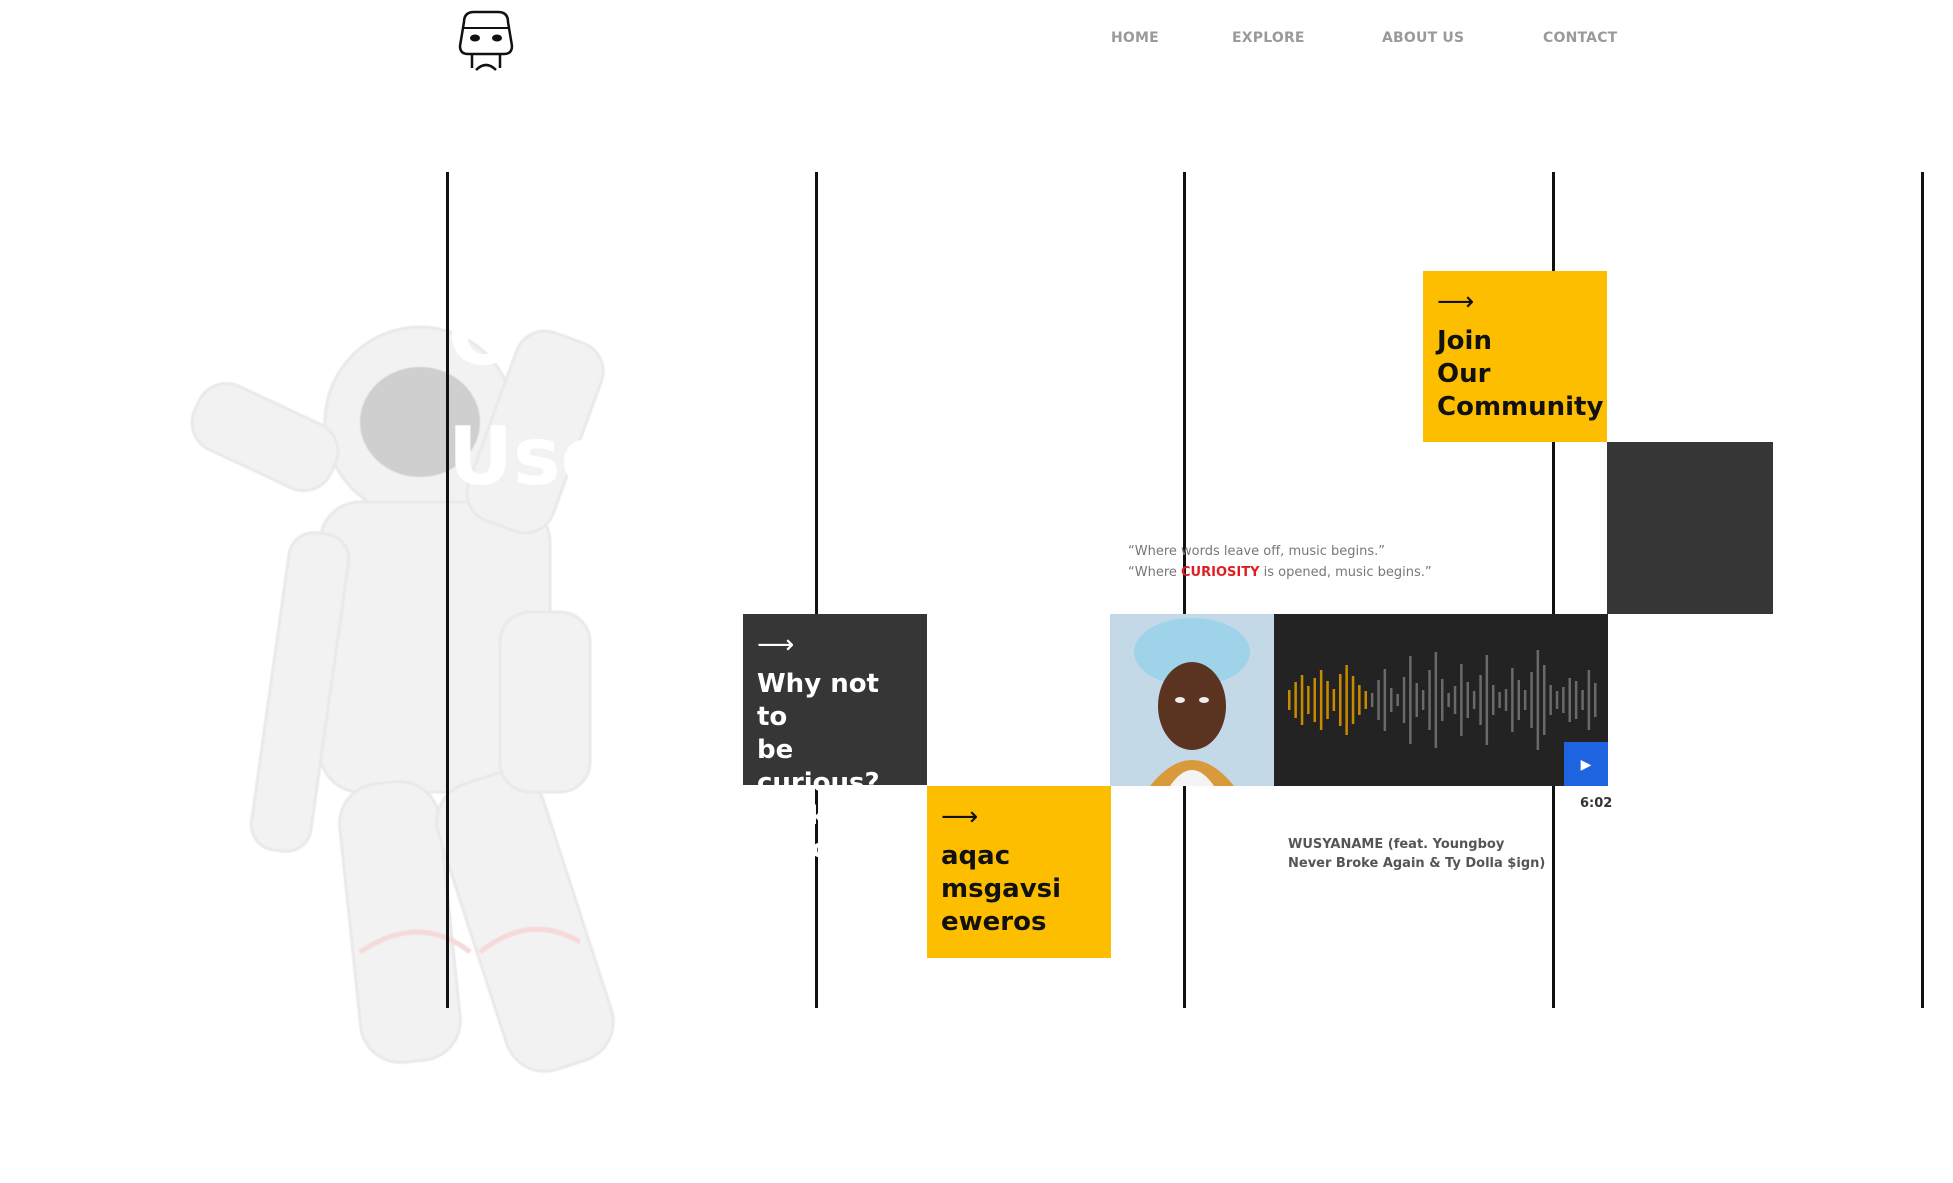  What do you see at coordinates (1690, 528) in the screenshot?
I see `dark-block` at bounding box center [1690, 528].